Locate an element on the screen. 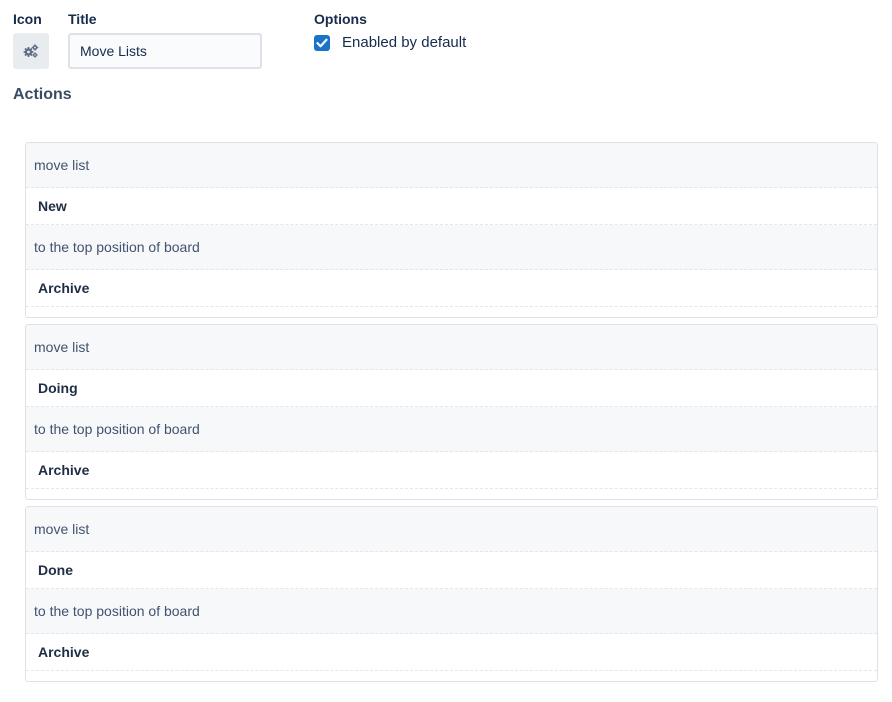 This screenshot has width=892, height=702. actions-heading: Actions is located at coordinates (42, 94).